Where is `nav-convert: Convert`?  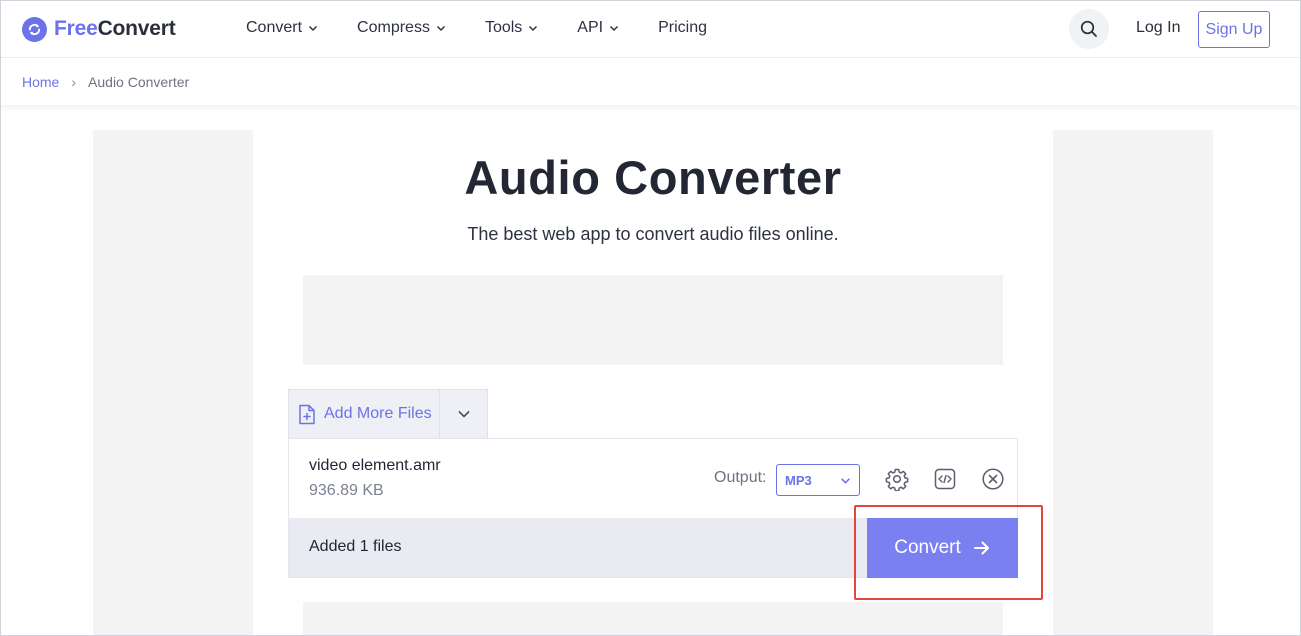
nav-convert: Convert is located at coordinates (282, 28).